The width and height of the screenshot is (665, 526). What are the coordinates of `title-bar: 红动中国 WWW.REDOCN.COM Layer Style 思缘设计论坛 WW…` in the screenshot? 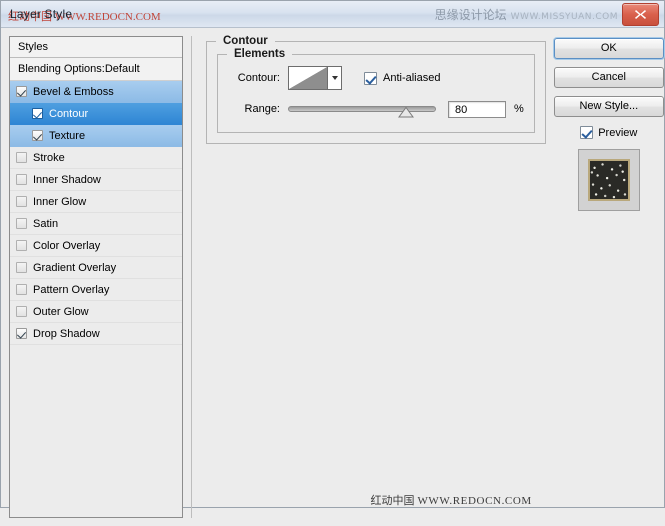 It's located at (332, 14).